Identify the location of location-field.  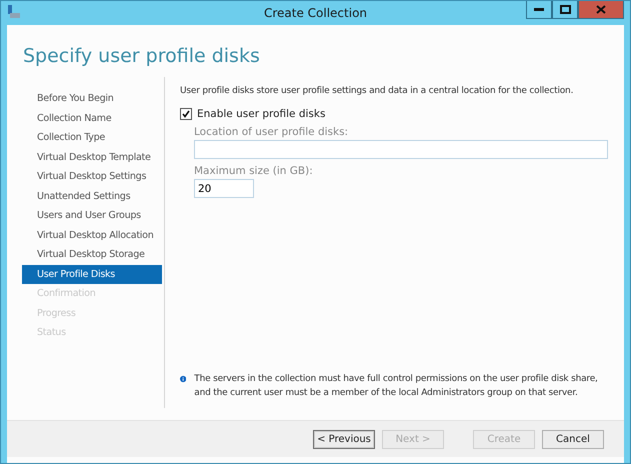
(401, 149).